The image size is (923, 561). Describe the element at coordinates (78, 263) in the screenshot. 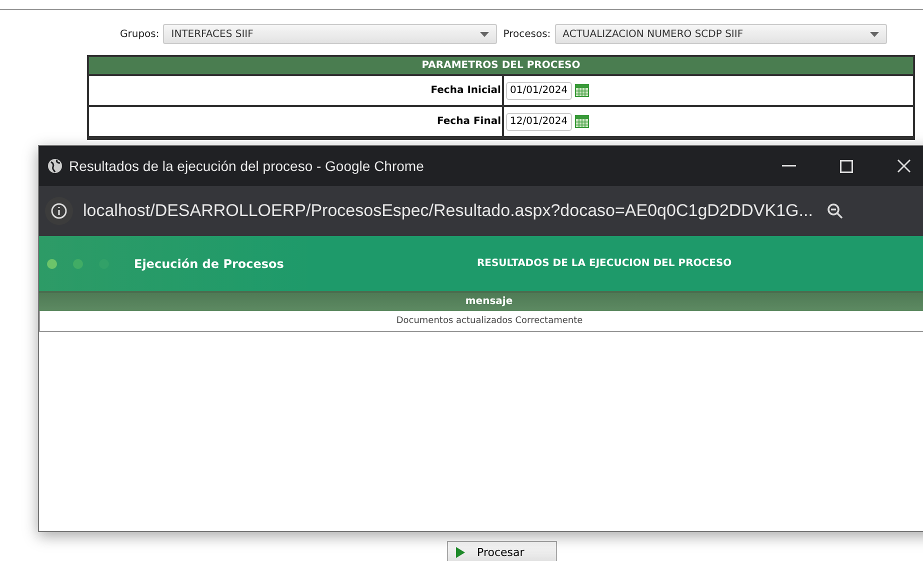

I see `dots-icon` at that location.